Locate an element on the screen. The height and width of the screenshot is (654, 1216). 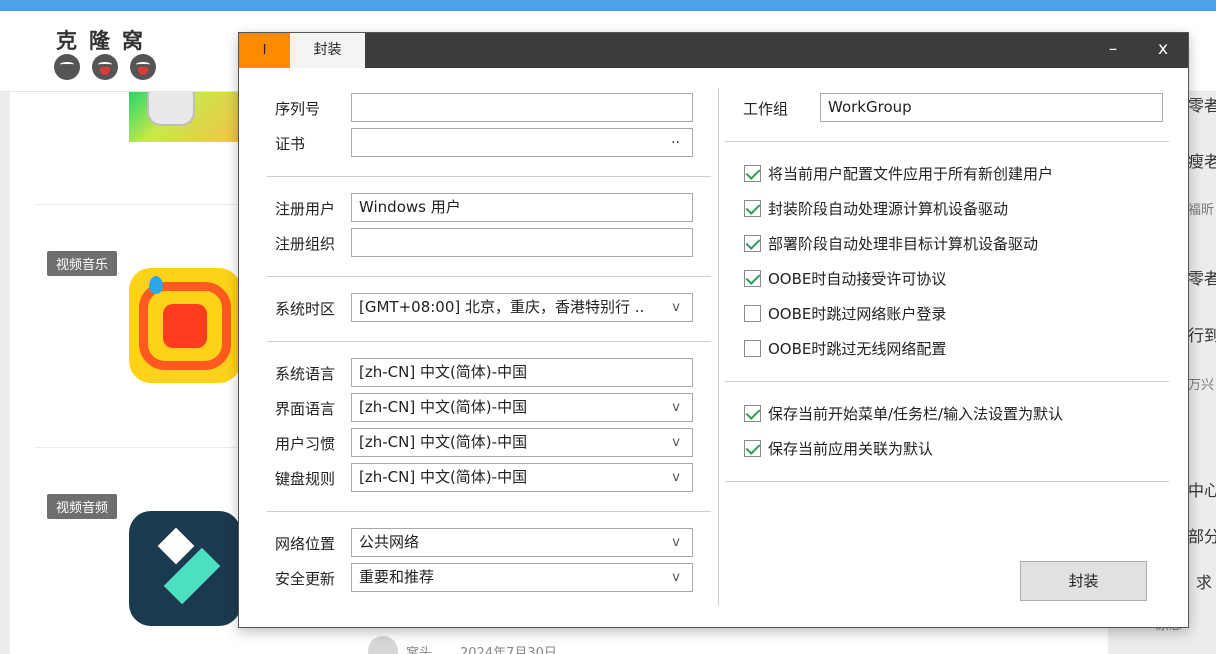
site-logo-faces is located at coordinates (105, 67).